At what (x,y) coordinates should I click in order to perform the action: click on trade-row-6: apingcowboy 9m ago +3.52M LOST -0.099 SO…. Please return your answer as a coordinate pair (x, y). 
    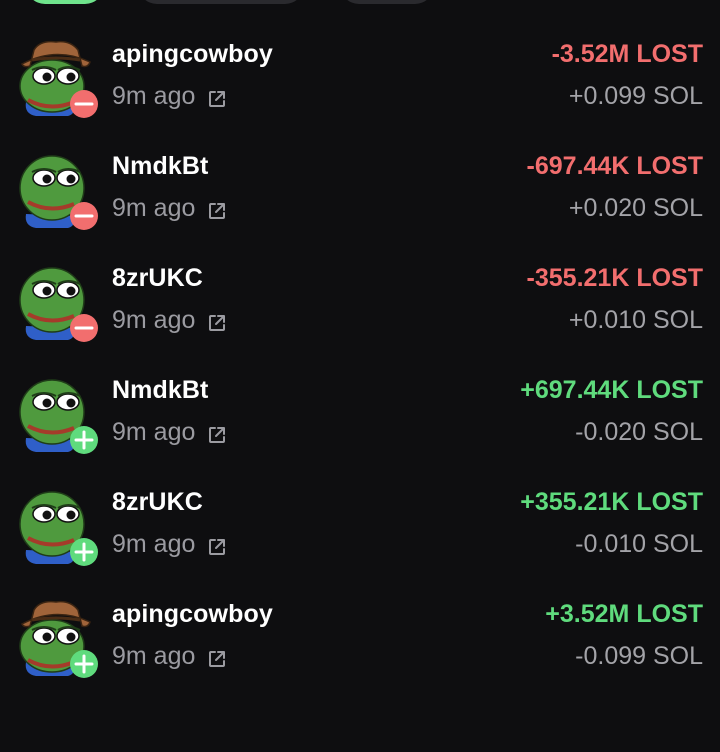
    Looking at the image, I should click on (360, 652).